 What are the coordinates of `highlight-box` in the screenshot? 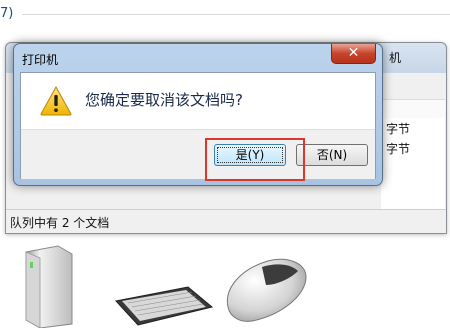 It's located at (255, 159).